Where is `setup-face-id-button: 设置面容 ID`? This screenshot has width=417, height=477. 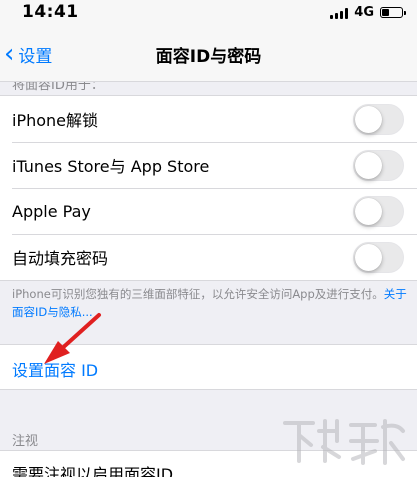 setup-face-id-button: 设置面容 ID is located at coordinates (55, 369).